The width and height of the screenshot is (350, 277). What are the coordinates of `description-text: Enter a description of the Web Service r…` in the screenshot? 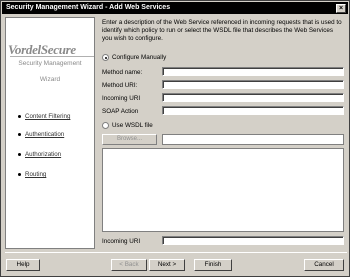 It's located at (222, 30).